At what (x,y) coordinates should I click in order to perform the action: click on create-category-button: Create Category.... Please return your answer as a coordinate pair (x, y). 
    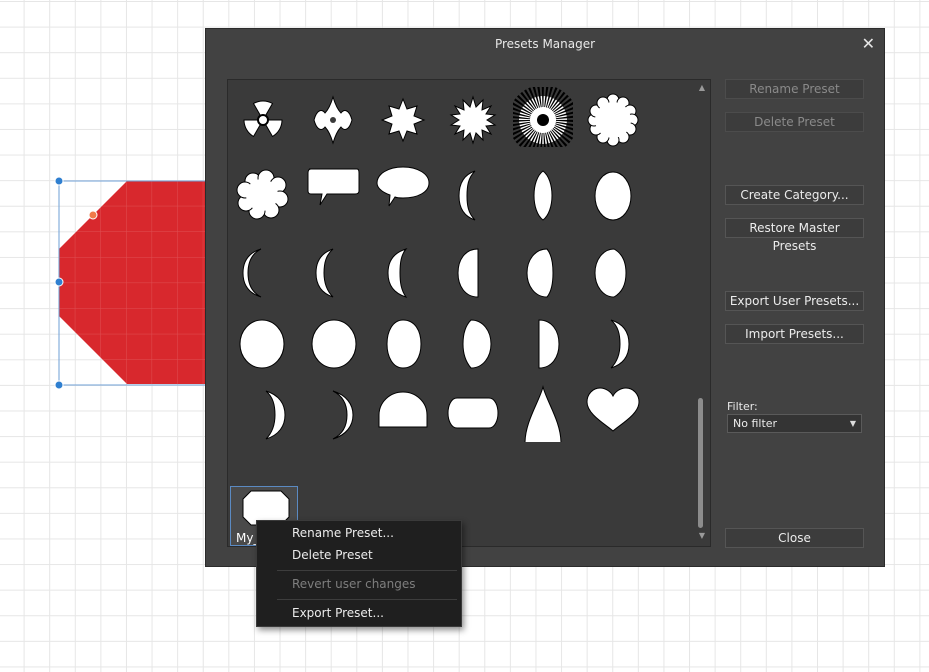
    Looking at the image, I should click on (794, 195).